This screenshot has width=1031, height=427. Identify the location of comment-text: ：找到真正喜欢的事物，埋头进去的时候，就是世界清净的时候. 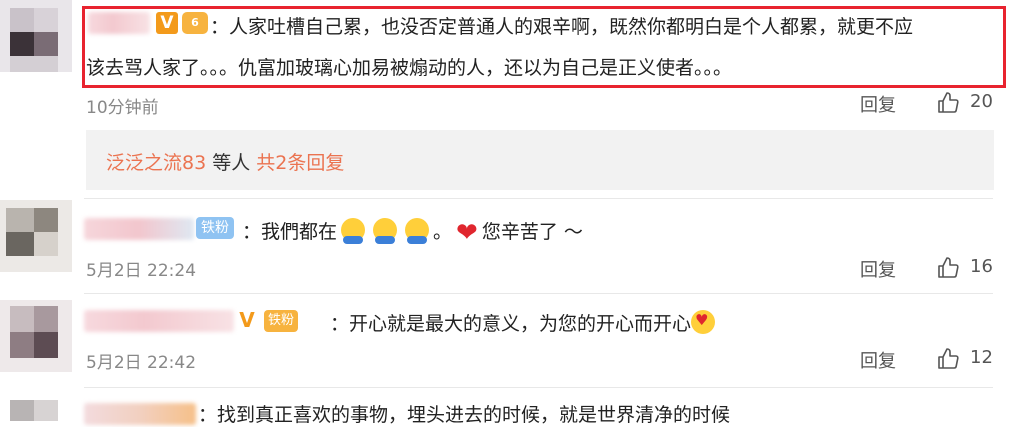
(464, 415).